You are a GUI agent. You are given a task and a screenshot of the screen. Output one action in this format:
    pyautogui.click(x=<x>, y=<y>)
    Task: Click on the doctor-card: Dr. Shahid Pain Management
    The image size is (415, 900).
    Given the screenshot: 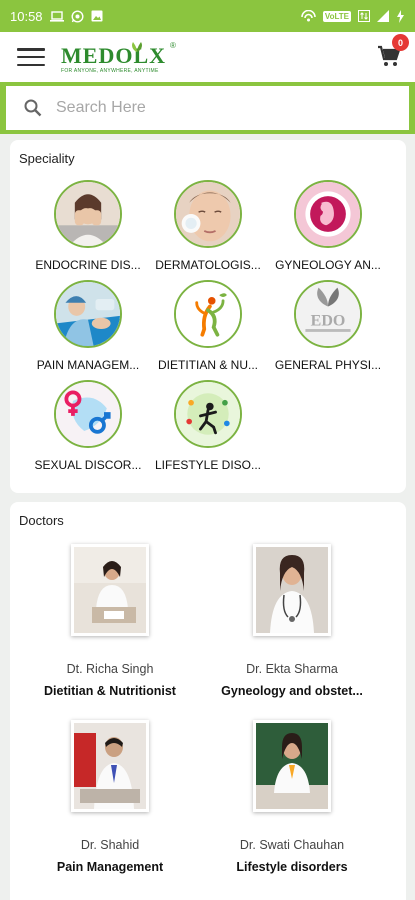 What is the action you would take?
    pyautogui.click(x=110, y=797)
    